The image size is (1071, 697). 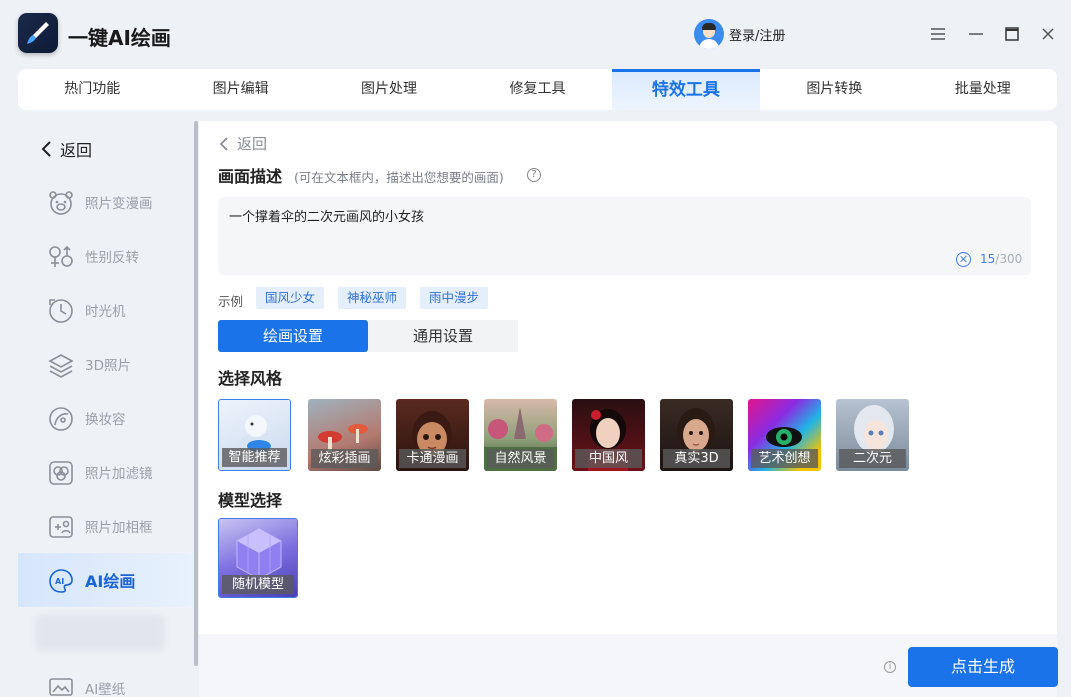 What do you see at coordinates (443, 336) in the screenshot?
I see `tab-general-settings: 通用设置` at bounding box center [443, 336].